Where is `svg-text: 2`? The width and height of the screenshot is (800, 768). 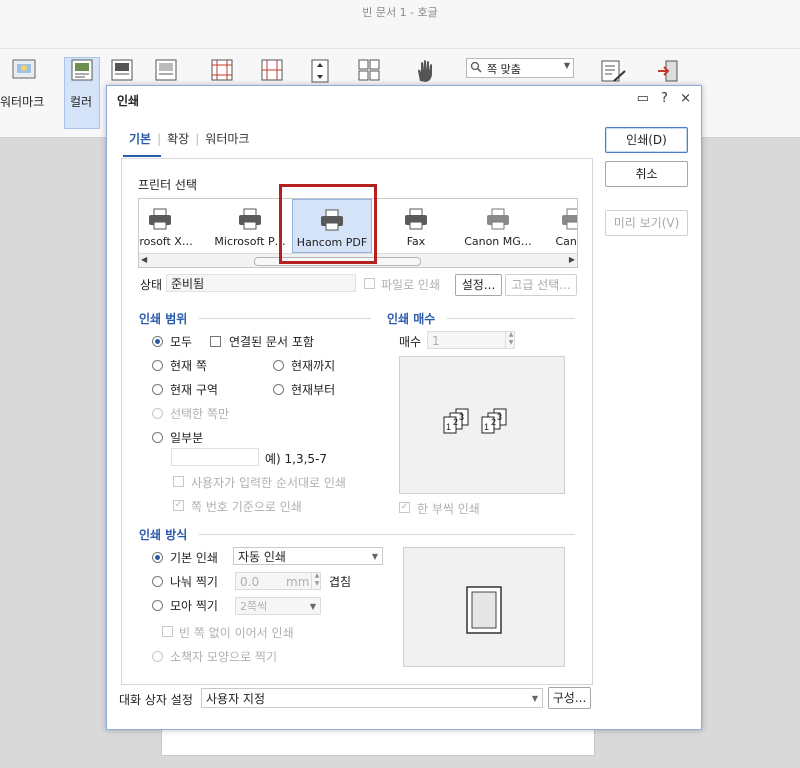 svg-text: 2 is located at coordinates (493, 422).